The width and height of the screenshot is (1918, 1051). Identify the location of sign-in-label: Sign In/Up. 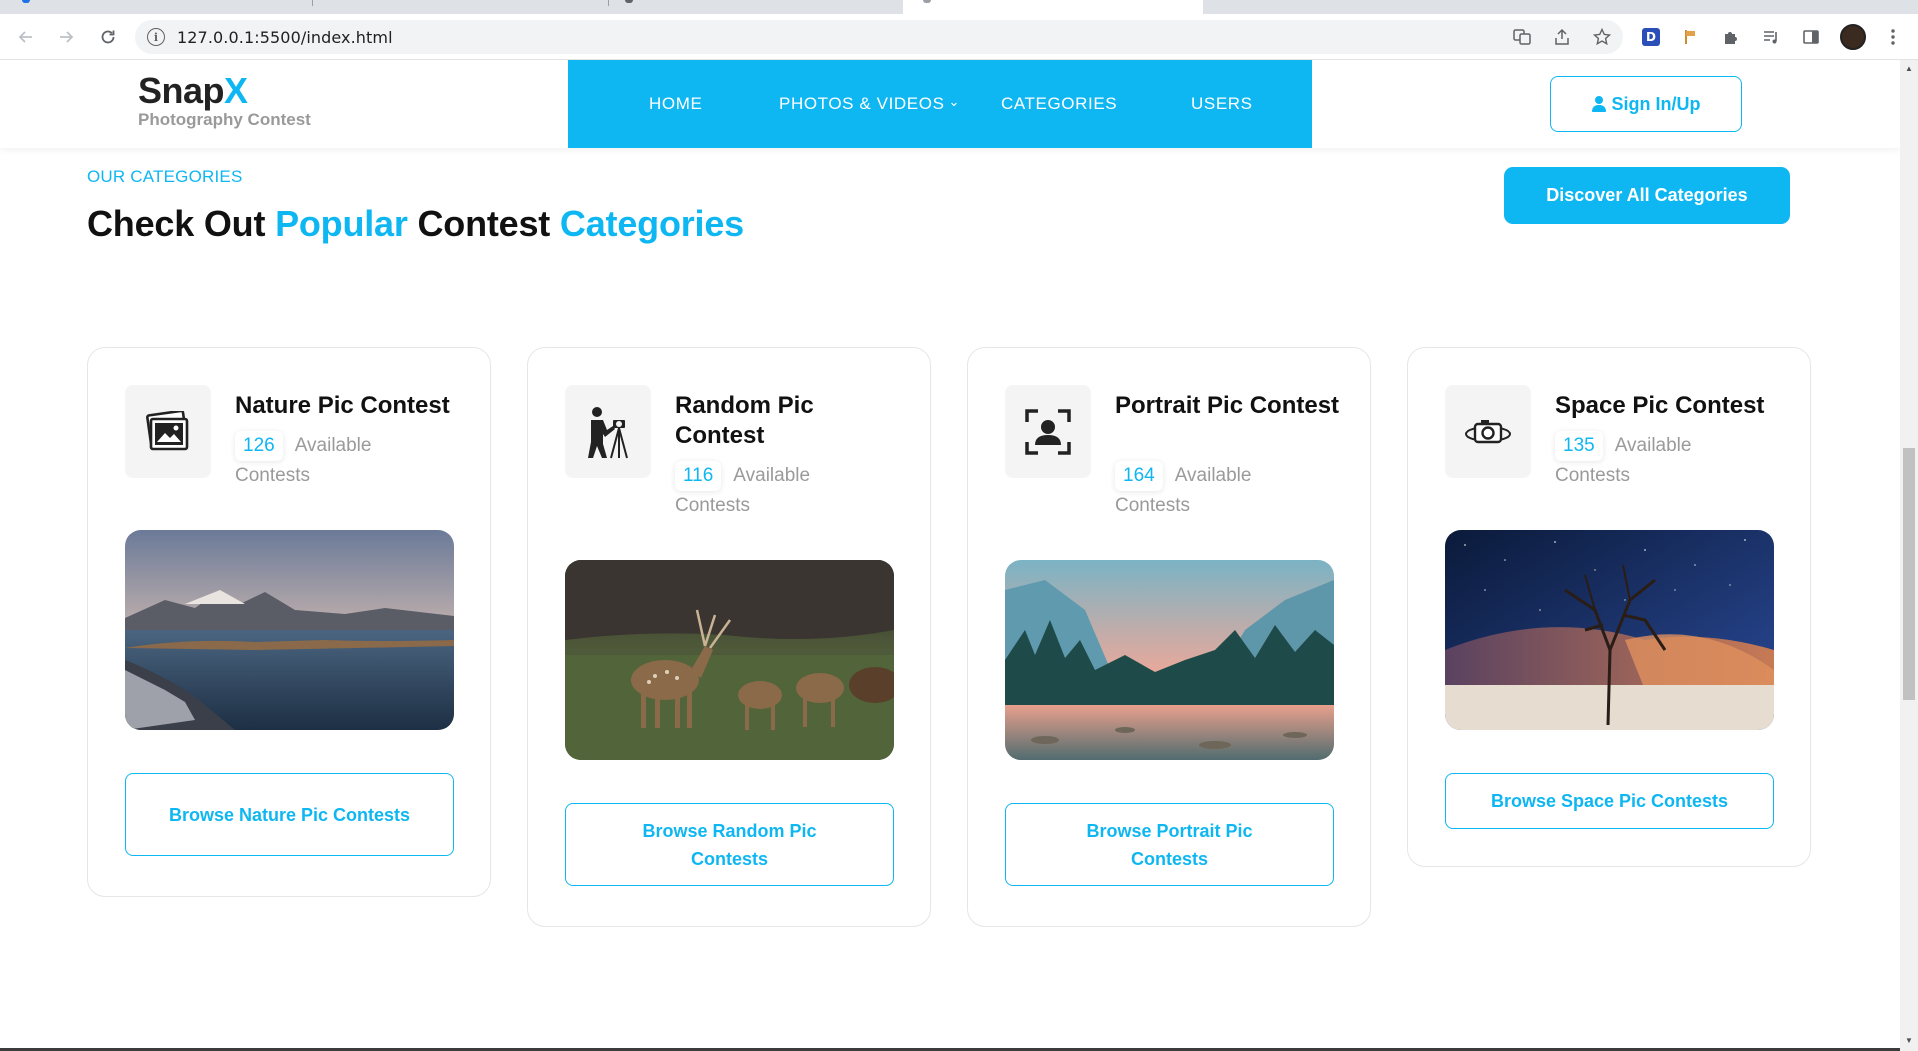
(1656, 103).